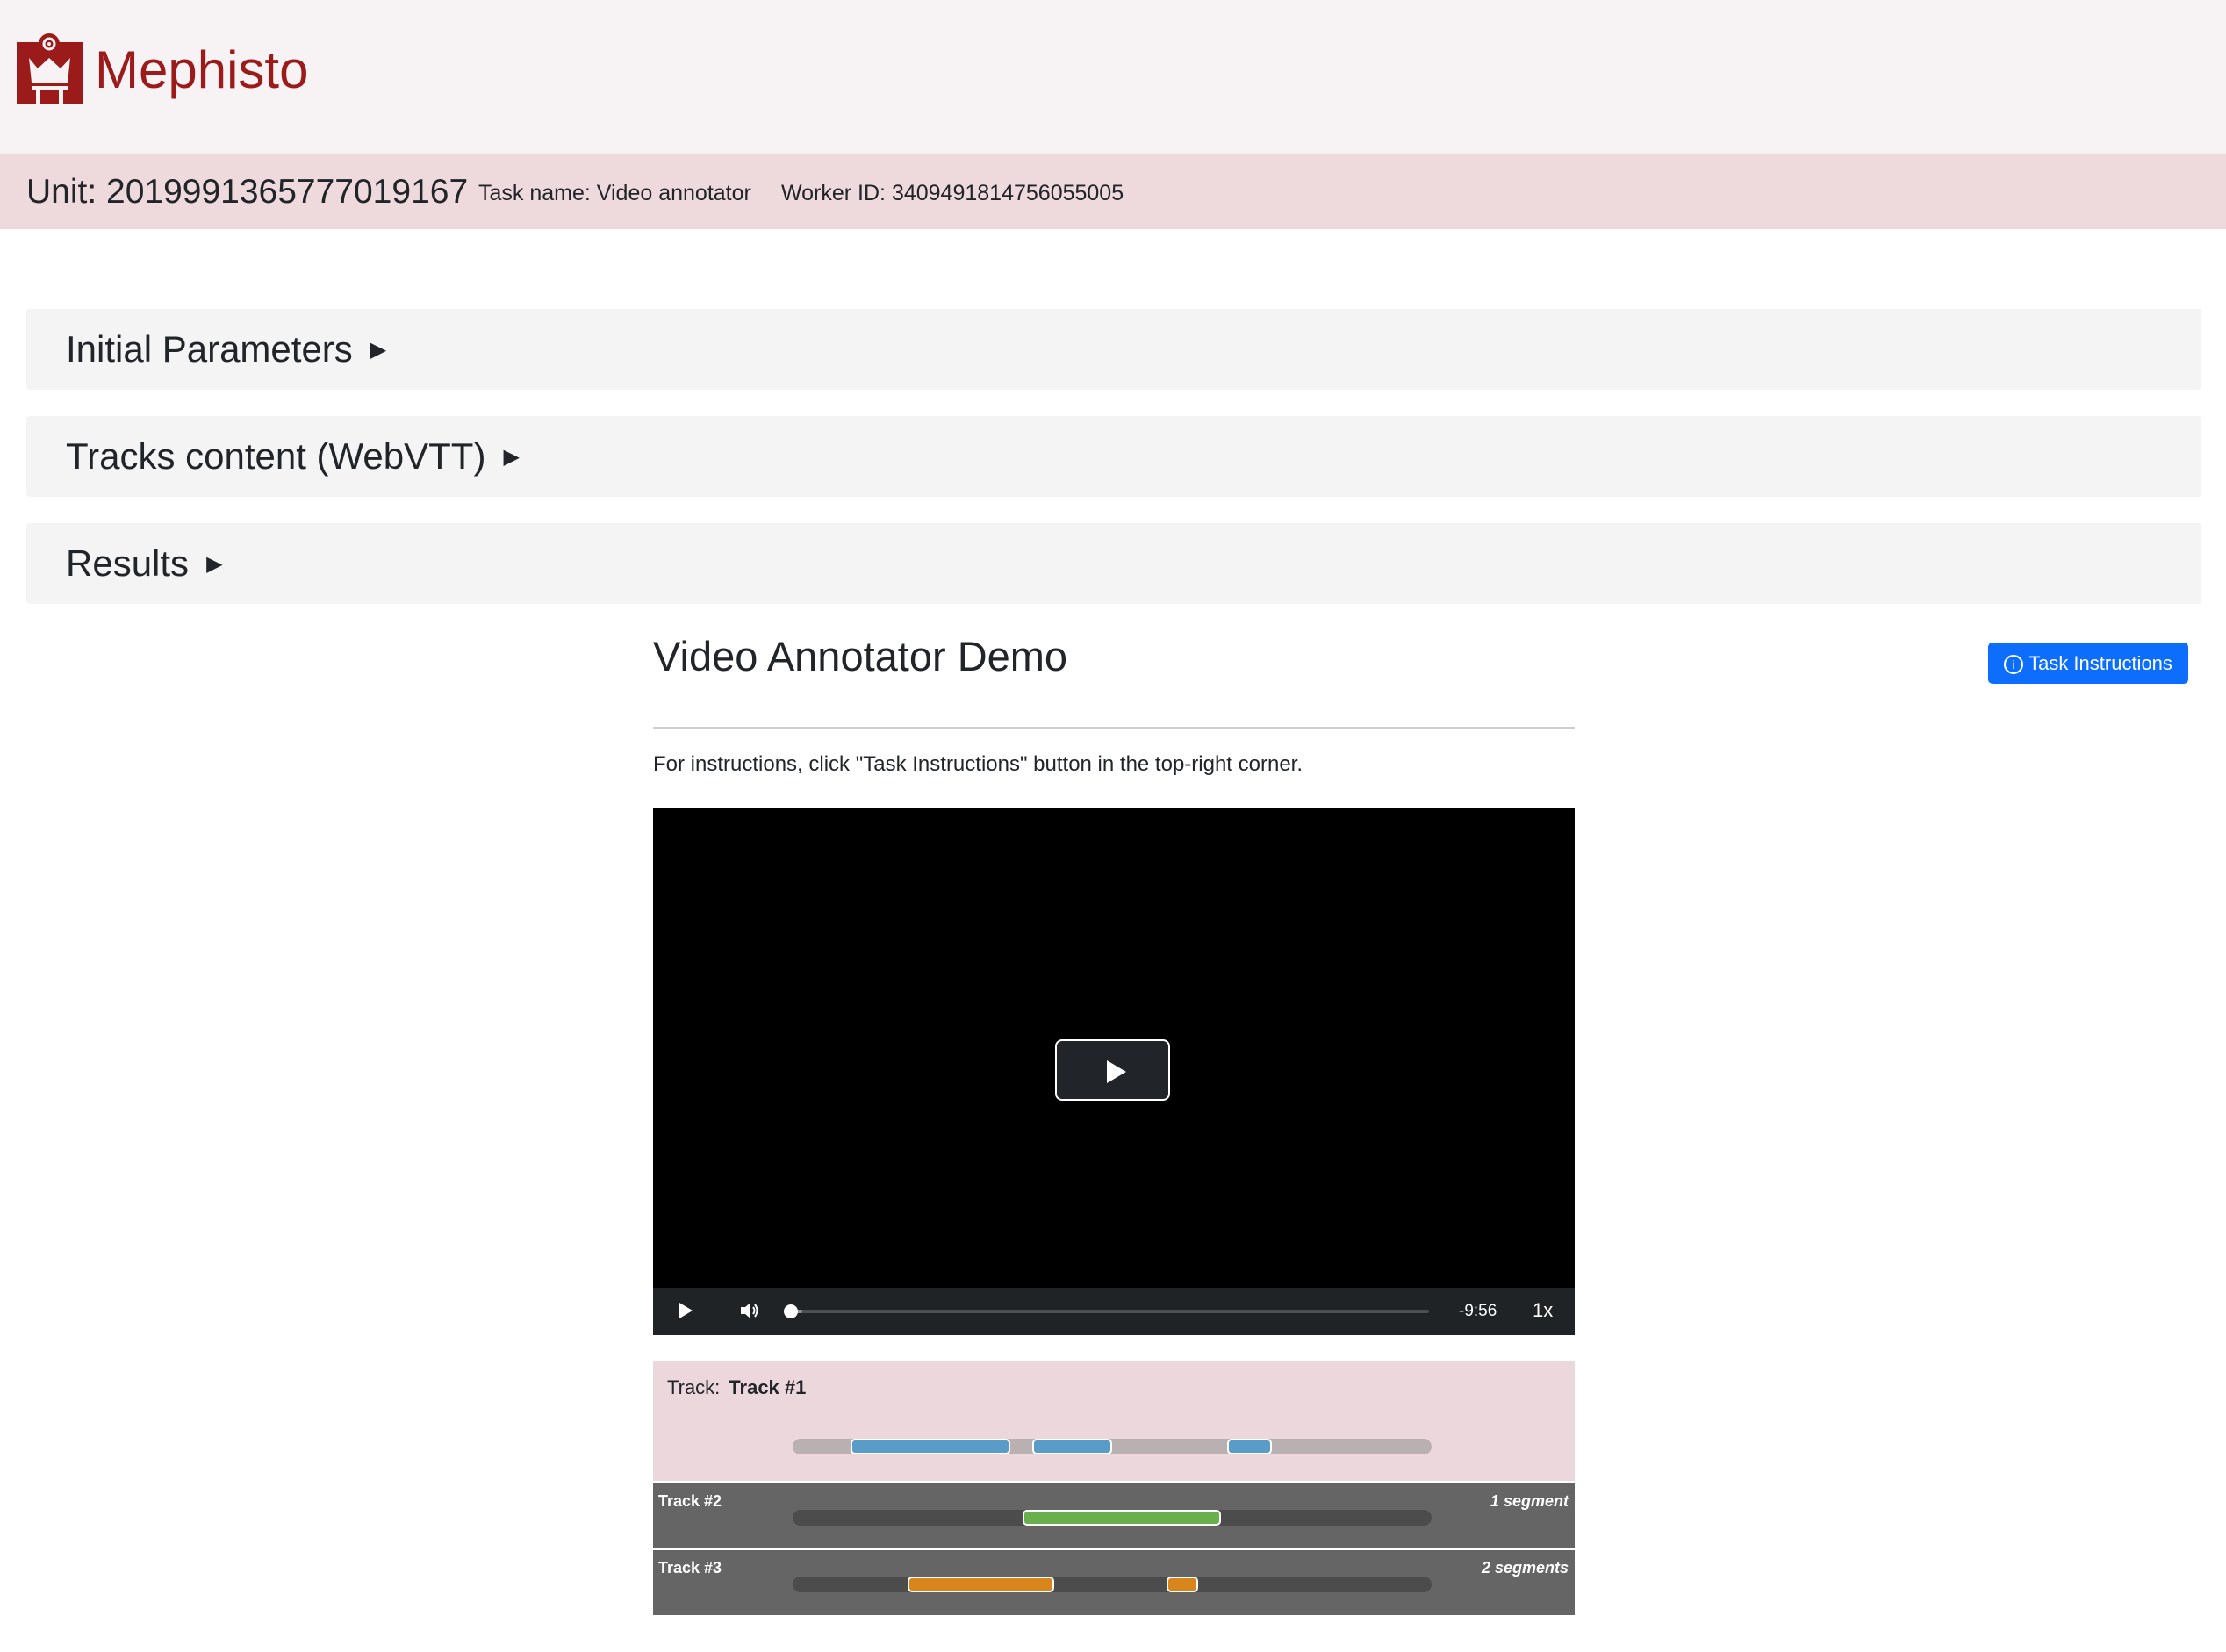 The height and width of the screenshot is (1652, 2226). What do you see at coordinates (1478, 1311) in the screenshot?
I see `time-remaining: -9:56` at bounding box center [1478, 1311].